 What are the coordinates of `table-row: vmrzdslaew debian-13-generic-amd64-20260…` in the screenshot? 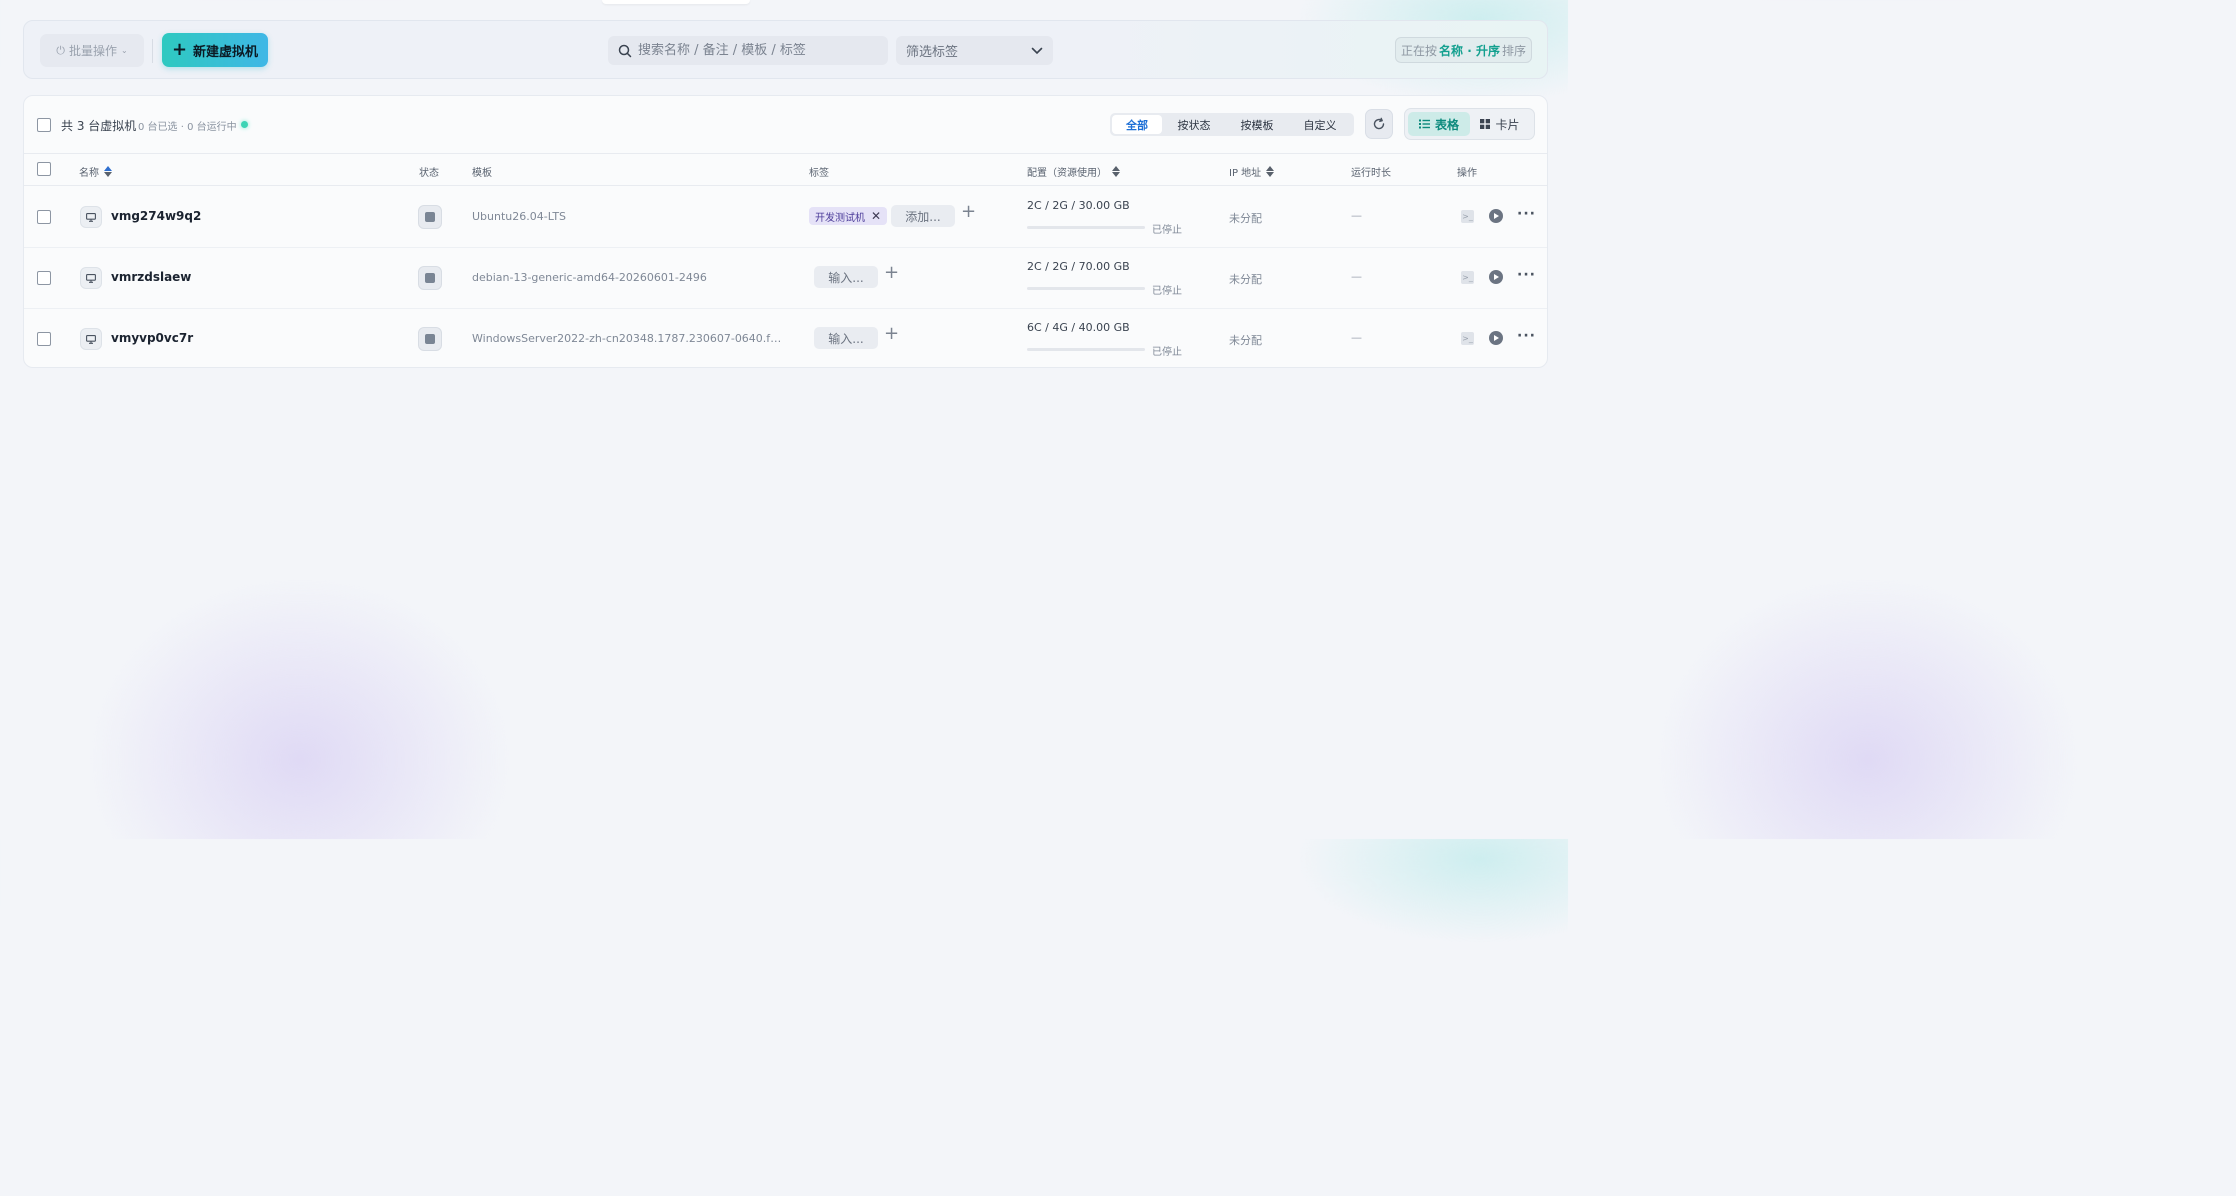 It's located at (785, 278).